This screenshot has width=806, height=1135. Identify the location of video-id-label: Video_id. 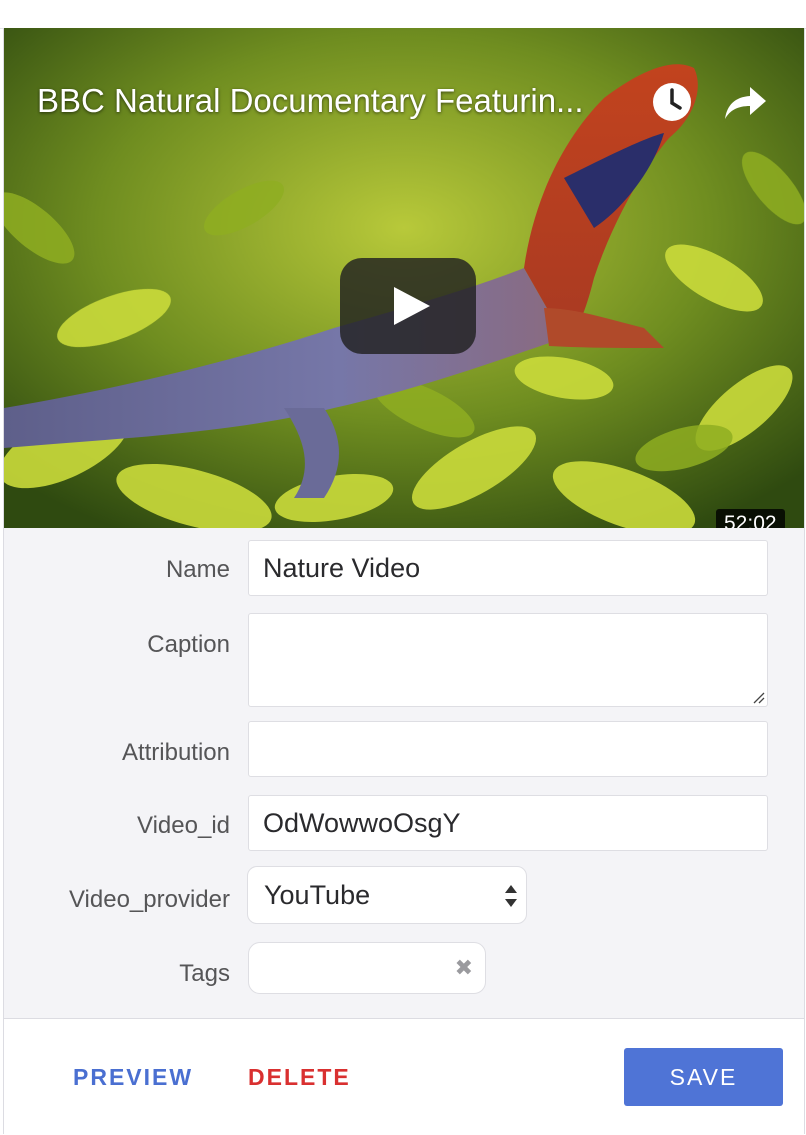
(183, 825).